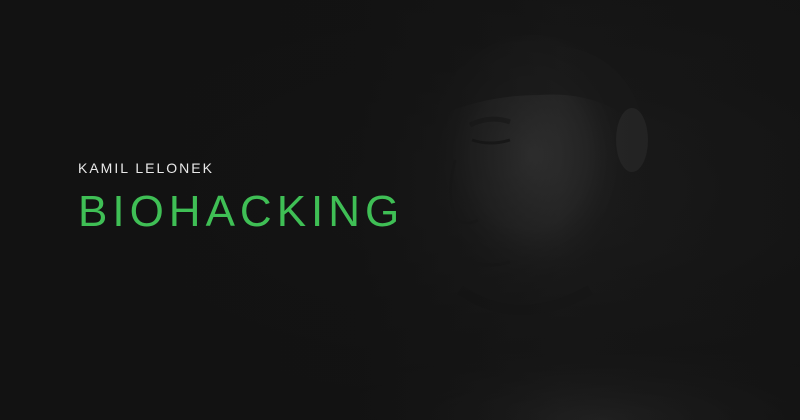 The height and width of the screenshot is (420, 800). Describe the element at coordinates (146, 168) in the screenshot. I see `author-name: KAMIL LELONEK` at that location.